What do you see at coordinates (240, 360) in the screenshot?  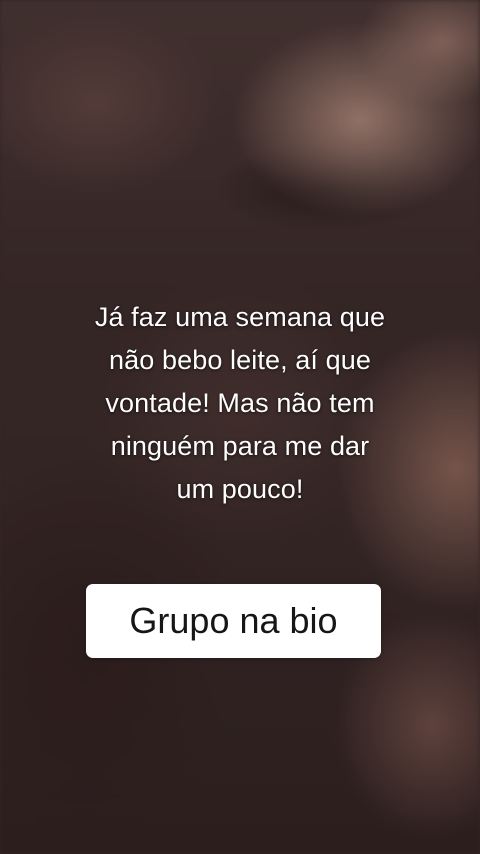 I see `caption-line: não bebo leite, aí que` at bounding box center [240, 360].